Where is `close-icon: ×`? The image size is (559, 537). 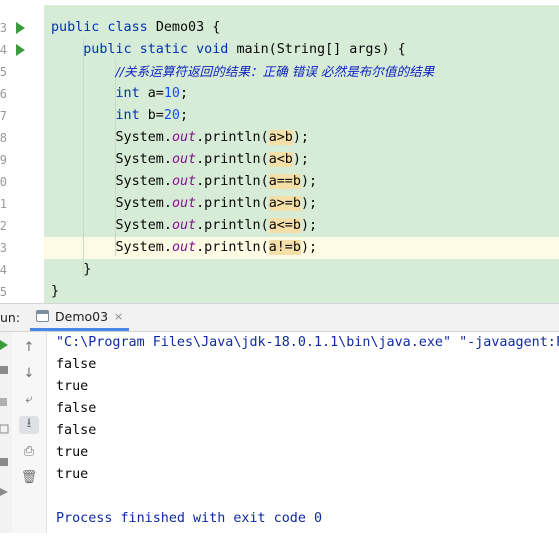
close-icon: × is located at coordinates (118, 316).